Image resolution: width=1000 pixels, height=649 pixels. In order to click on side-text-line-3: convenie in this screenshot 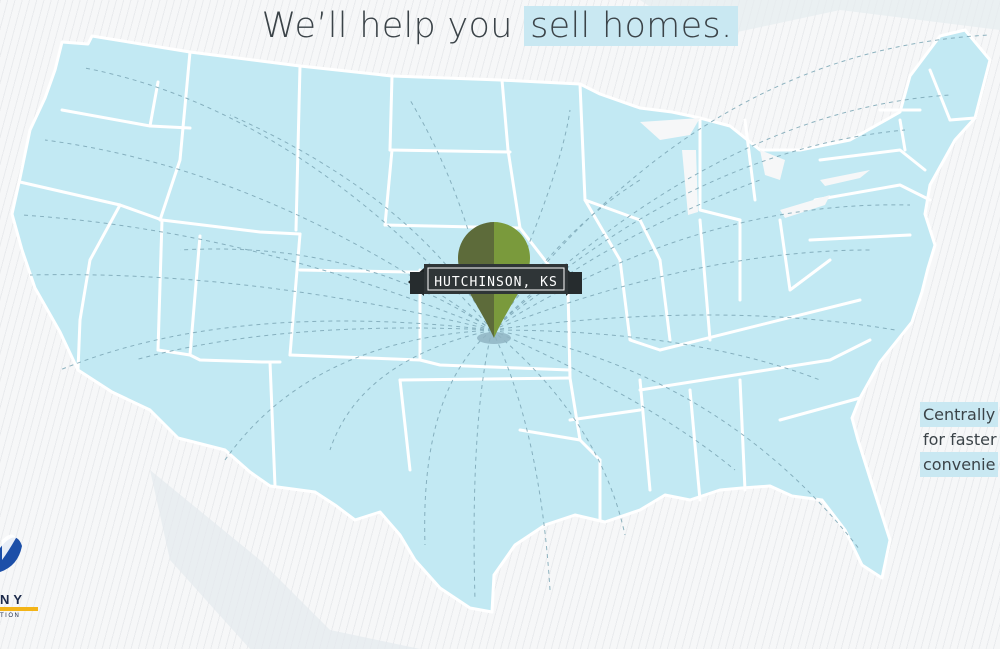, I will do `click(959, 464)`.